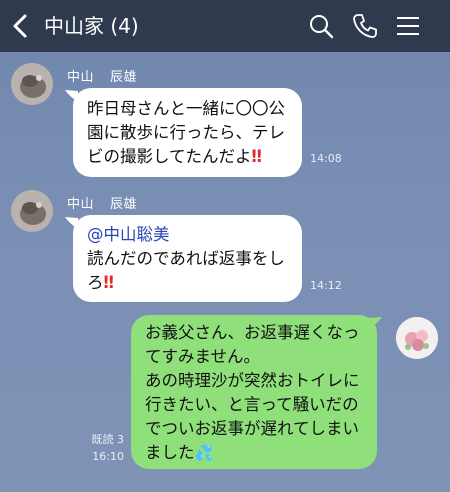 This screenshot has height=492, width=450. What do you see at coordinates (186, 108) in the screenshot?
I see `message-text-line: 昨日母さんと一緒に〇〇公` at bounding box center [186, 108].